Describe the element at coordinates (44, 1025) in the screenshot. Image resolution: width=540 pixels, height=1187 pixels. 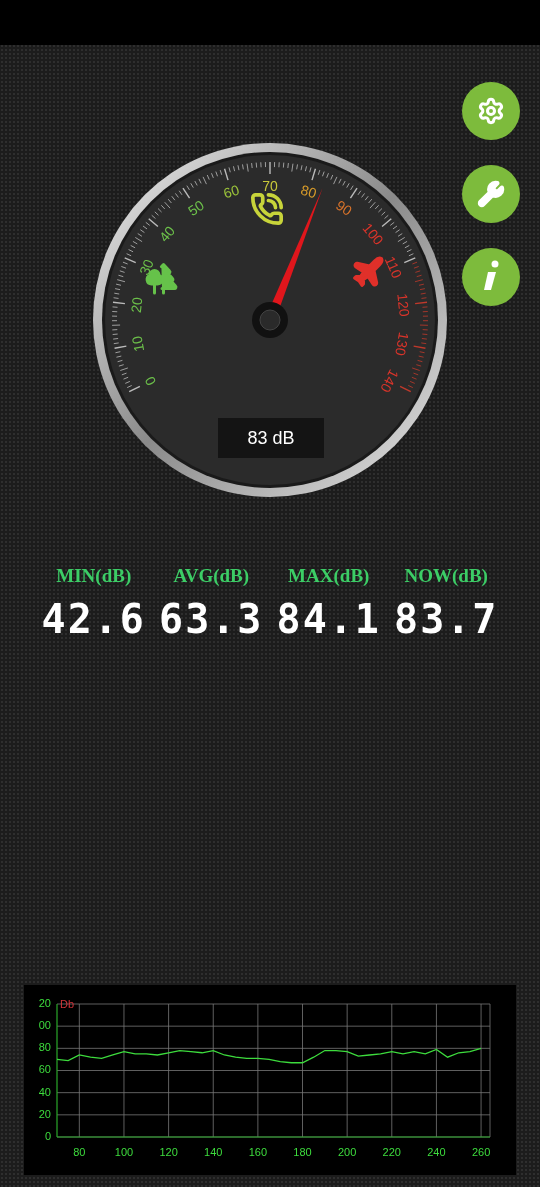
I see `y-tick-label: 00` at that location.